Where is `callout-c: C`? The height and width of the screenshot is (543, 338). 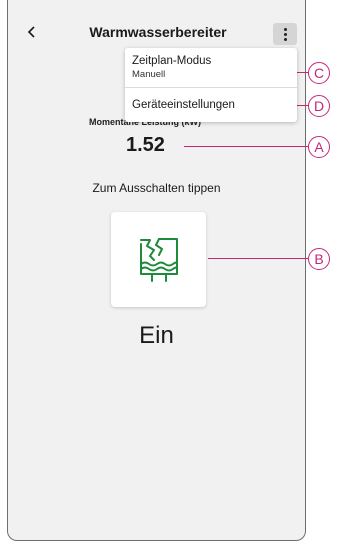
callout-c: C is located at coordinates (319, 73).